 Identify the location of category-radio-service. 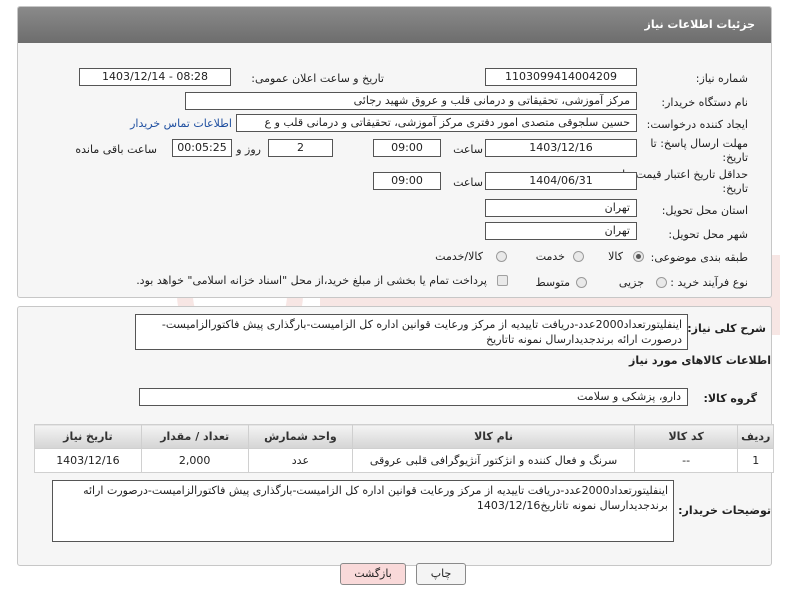
(578, 256).